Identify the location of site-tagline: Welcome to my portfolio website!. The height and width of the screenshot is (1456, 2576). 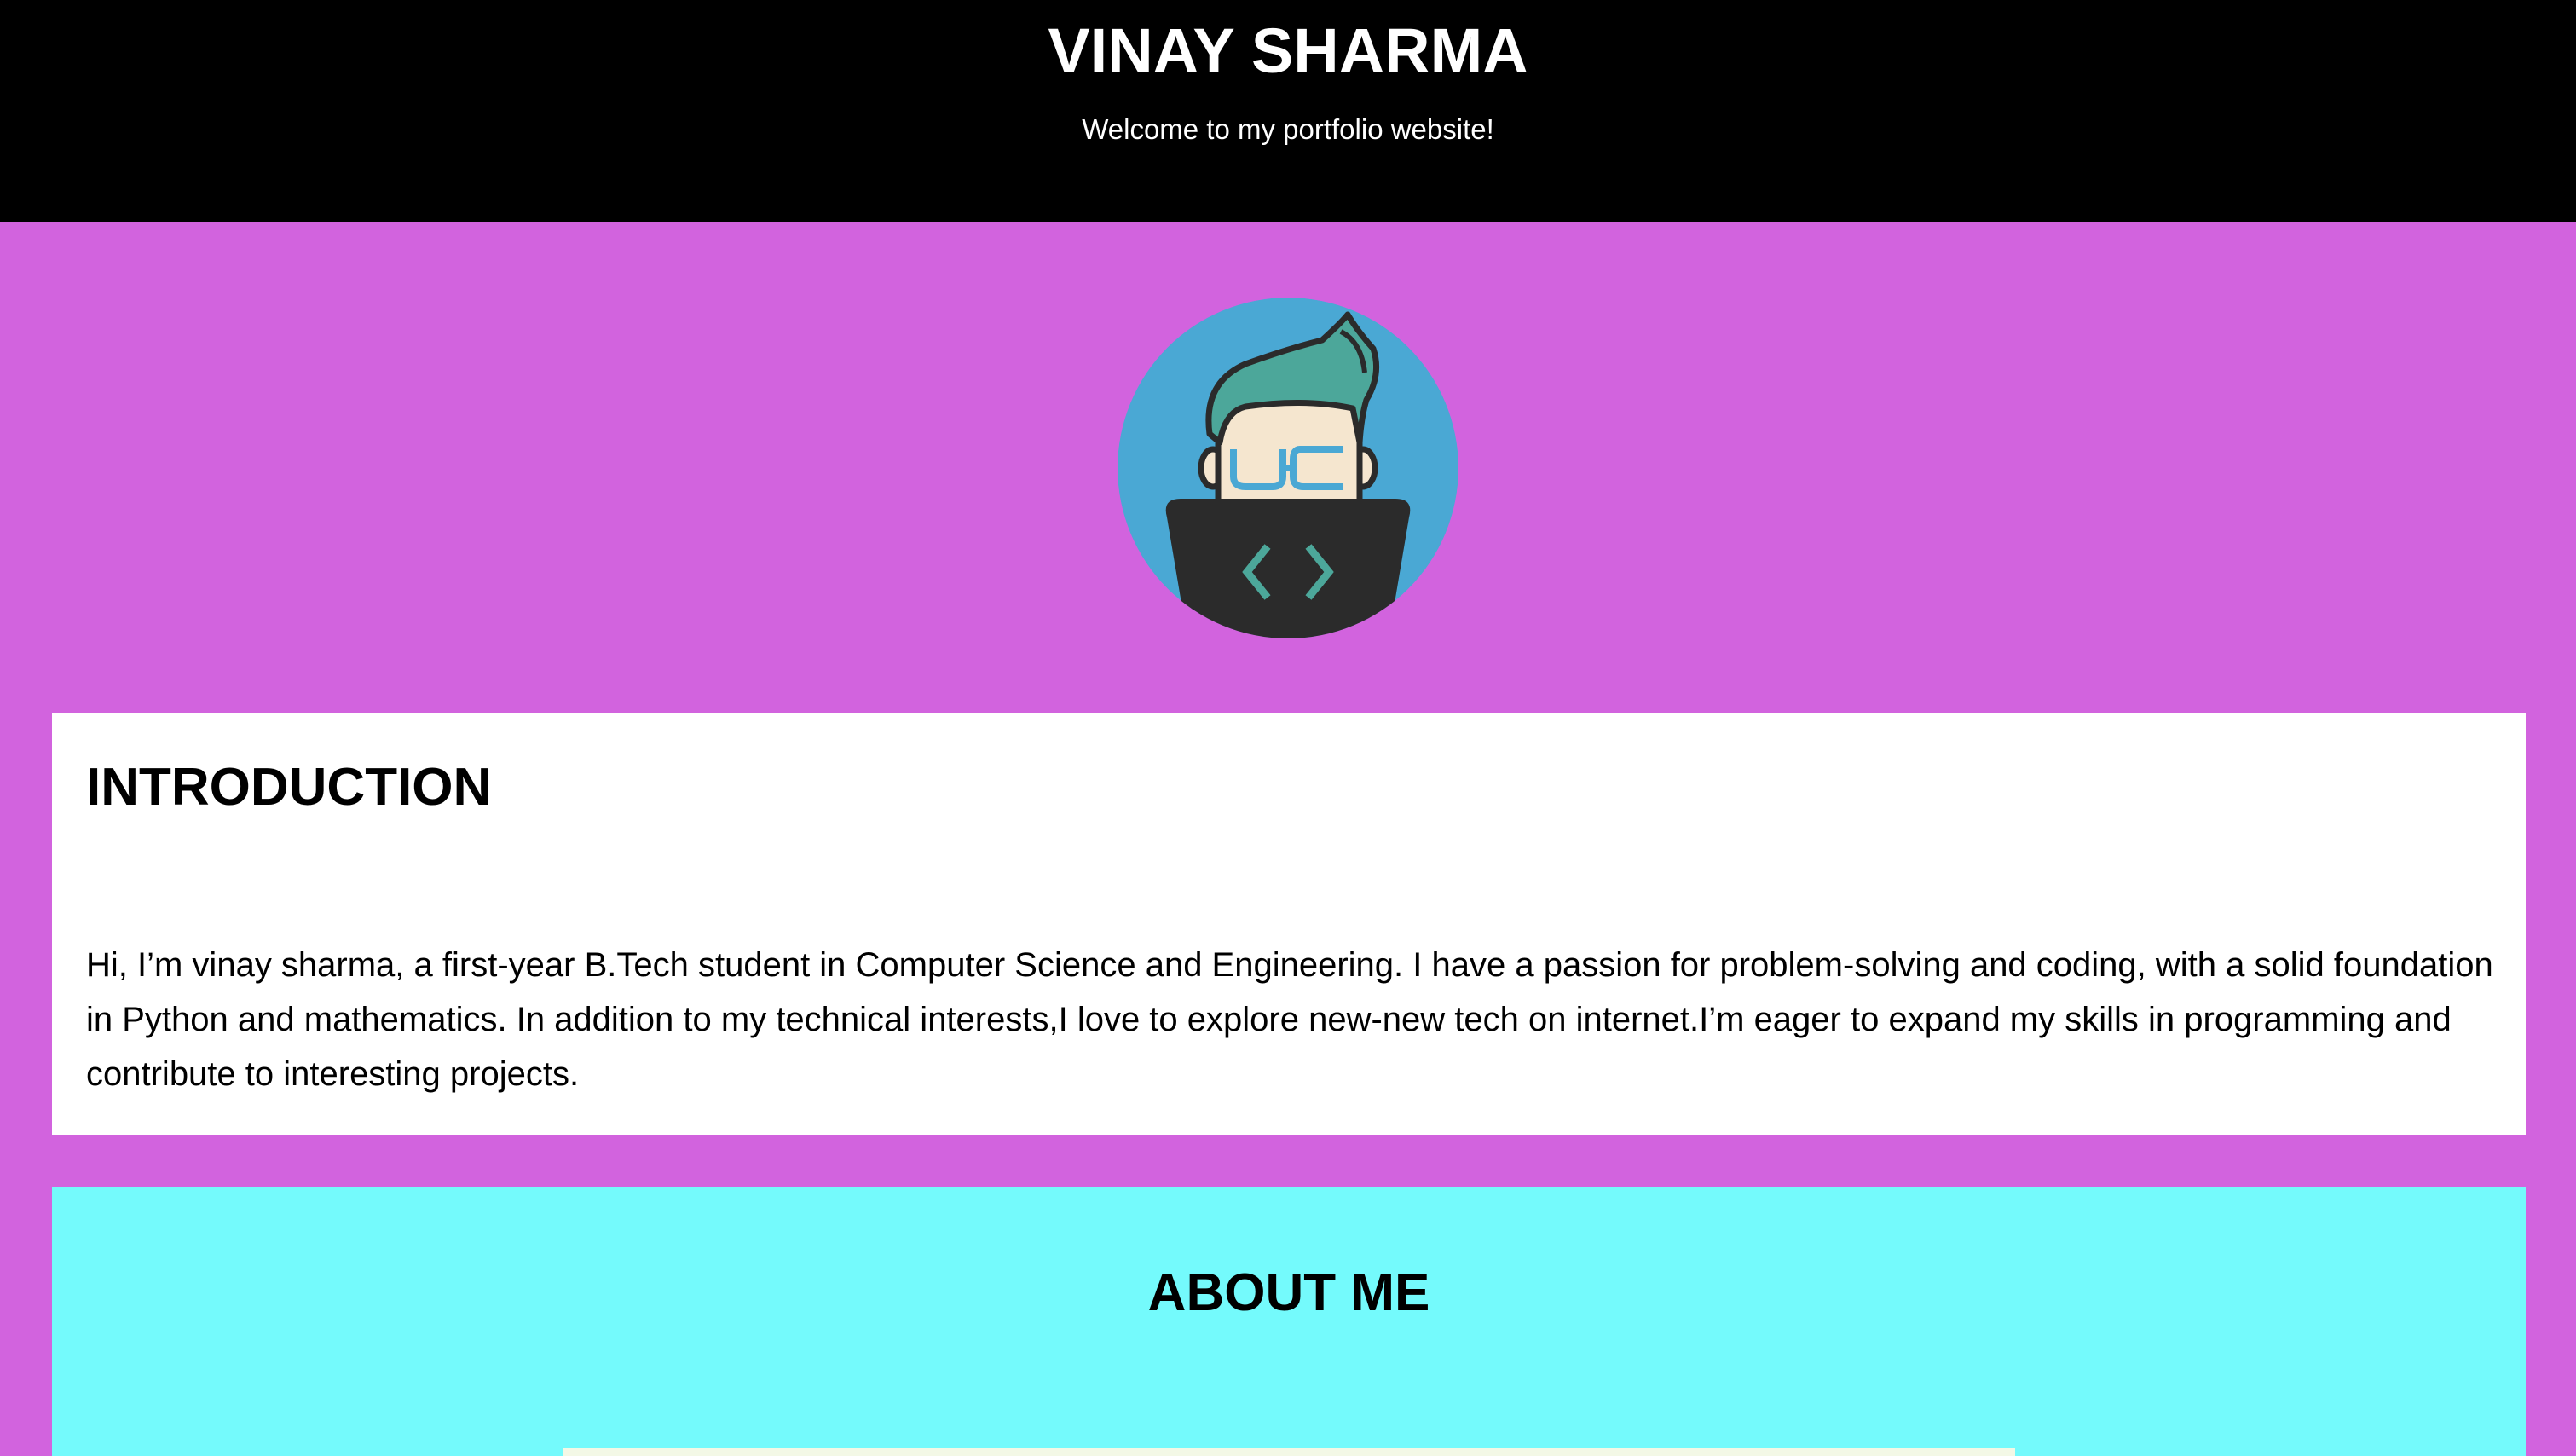
(1288, 129).